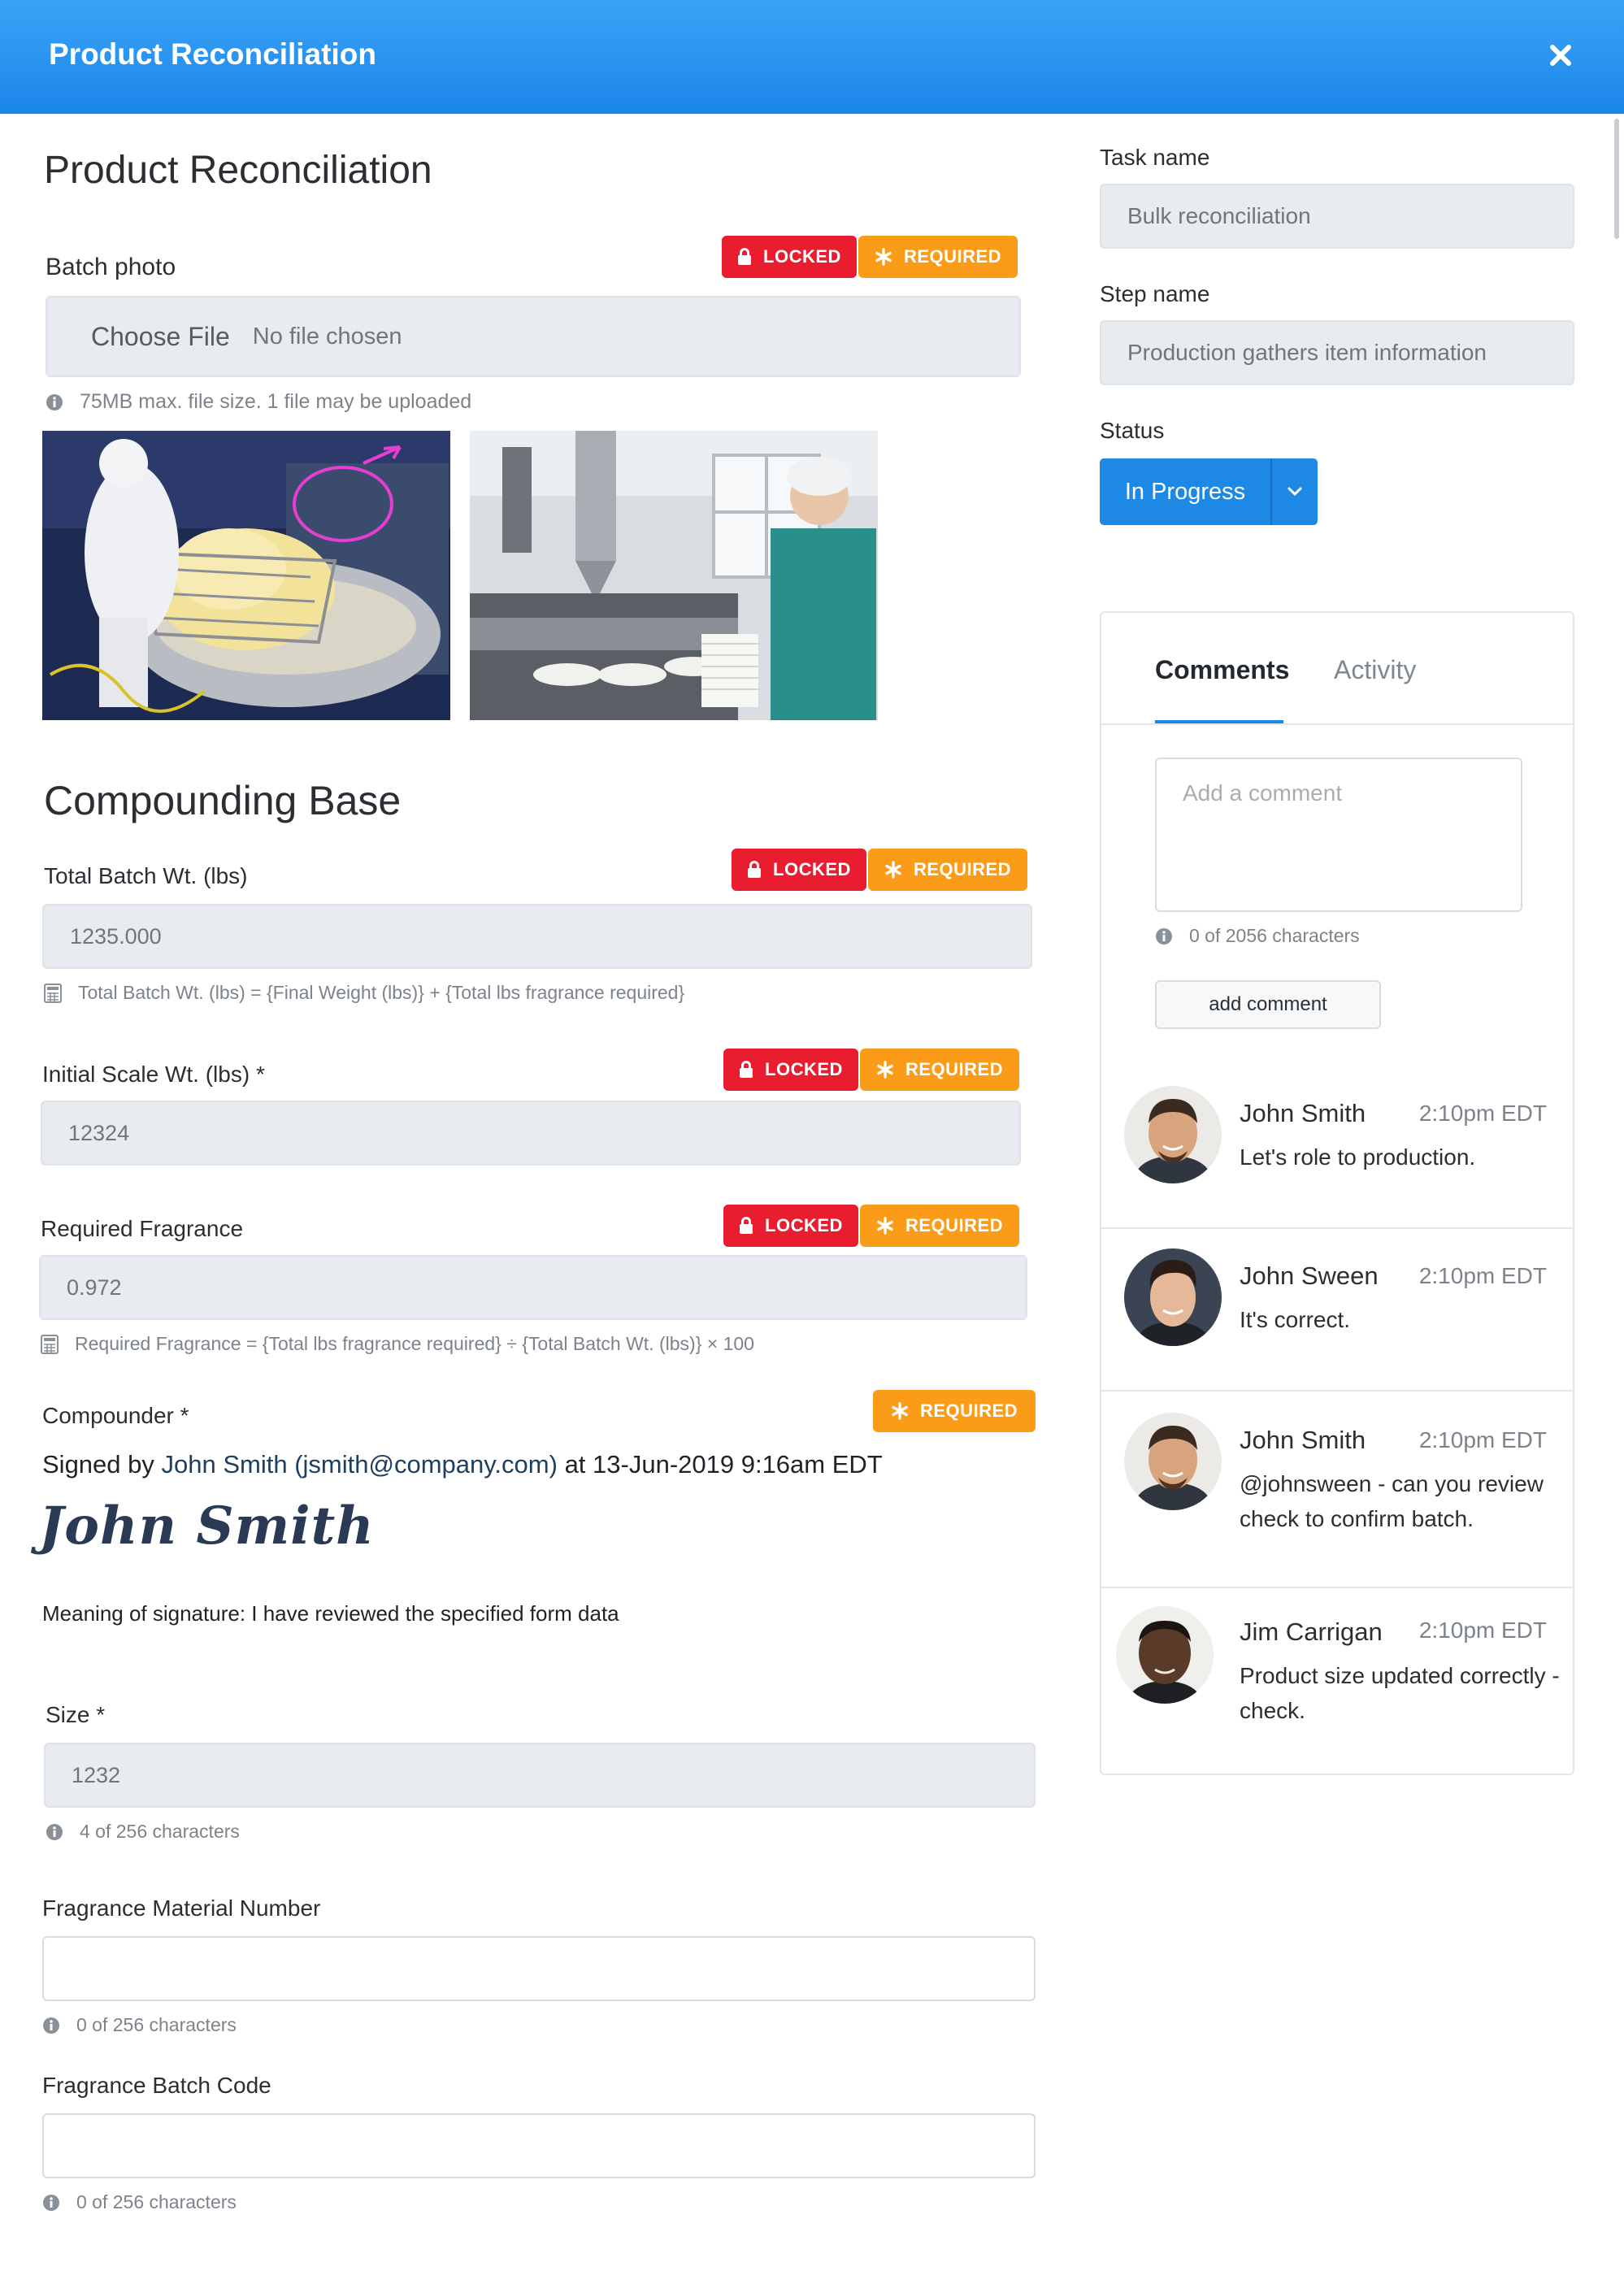 This screenshot has width=1624, height=2284. What do you see at coordinates (1295, 1320) in the screenshot?
I see `comment-text: It's correct.` at bounding box center [1295, 1320].